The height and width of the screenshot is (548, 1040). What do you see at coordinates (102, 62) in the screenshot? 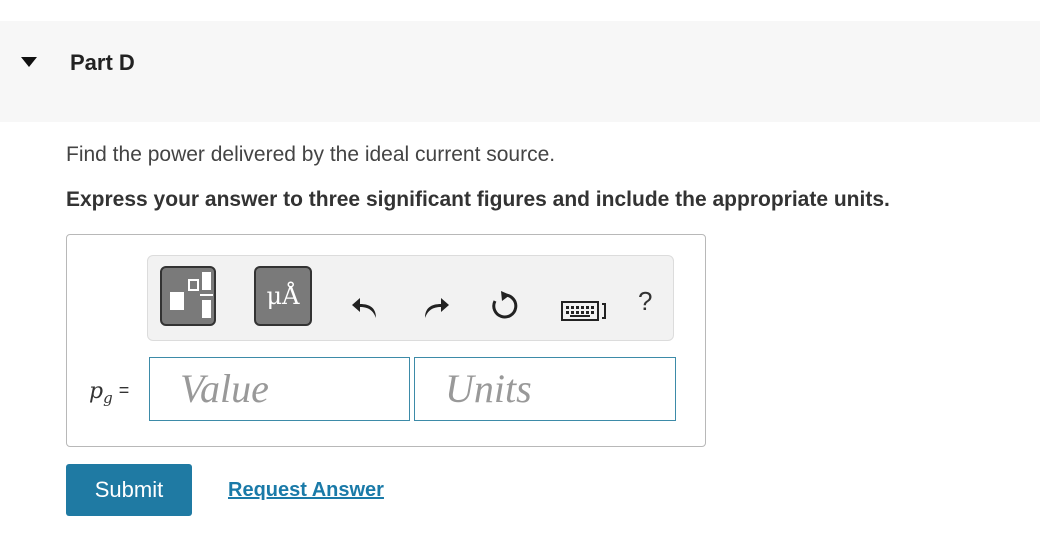
I see `part-title: Part D` at bounding box center [102, 62].